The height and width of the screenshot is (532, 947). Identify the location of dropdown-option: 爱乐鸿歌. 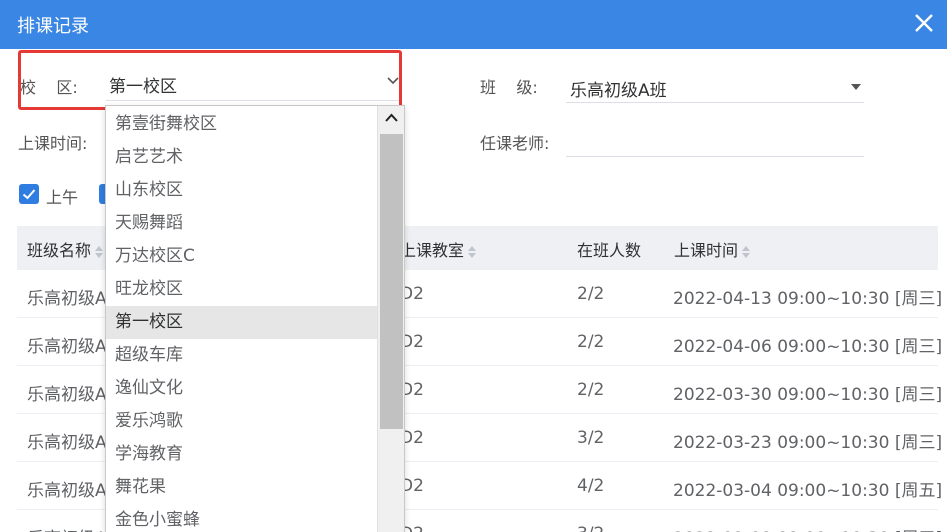
(242, 421).